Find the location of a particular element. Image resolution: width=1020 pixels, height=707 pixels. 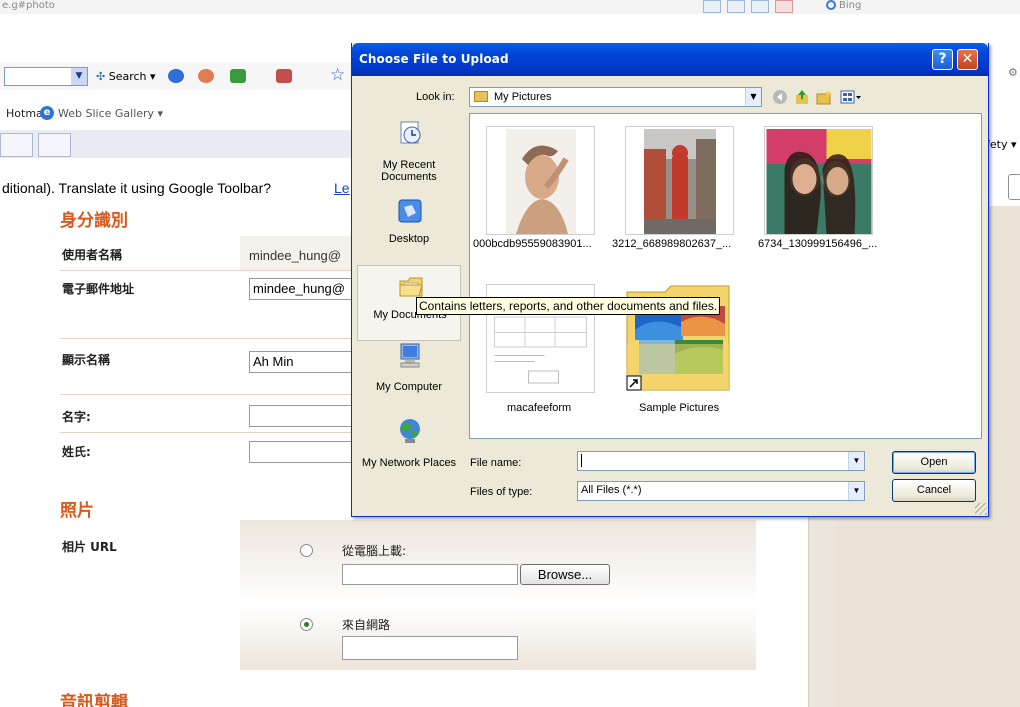

cancel-button: Cancel is located at coordinates (934, 490).